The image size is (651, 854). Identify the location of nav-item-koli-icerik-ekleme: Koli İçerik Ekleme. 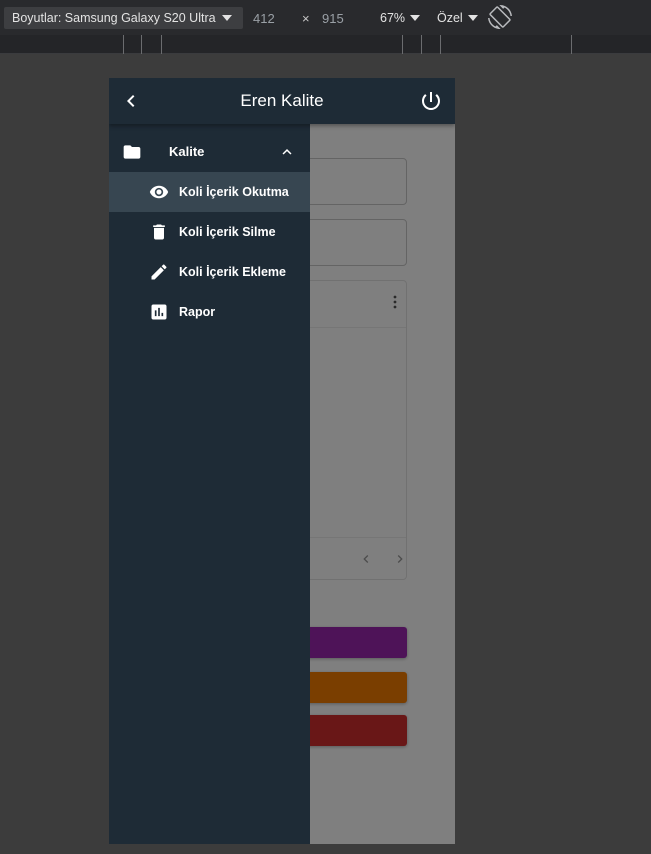
(209, 272).